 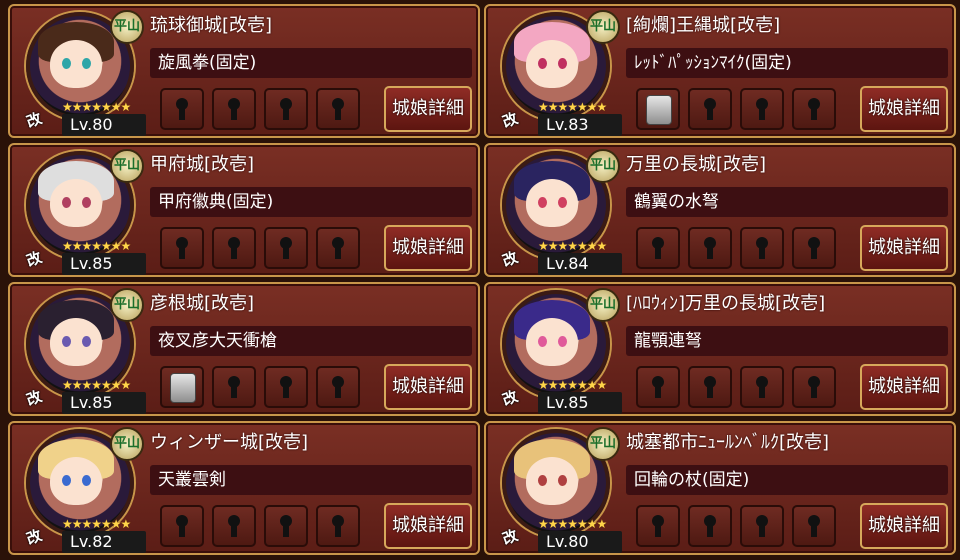 I want to click on castle-name: 城塞都市ﾆｭｰﾙﾝﾍﾞﾙｸ[改壱], so click(x=728, y=442).